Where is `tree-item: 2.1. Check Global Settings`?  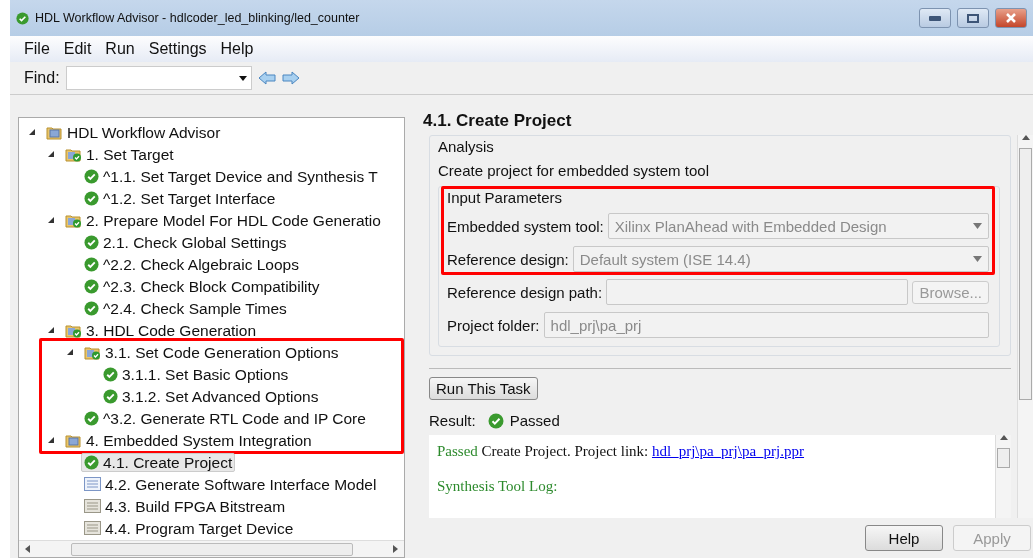 tree-item: 2.1. Check Global Settings is located at coordinates (185, 242).